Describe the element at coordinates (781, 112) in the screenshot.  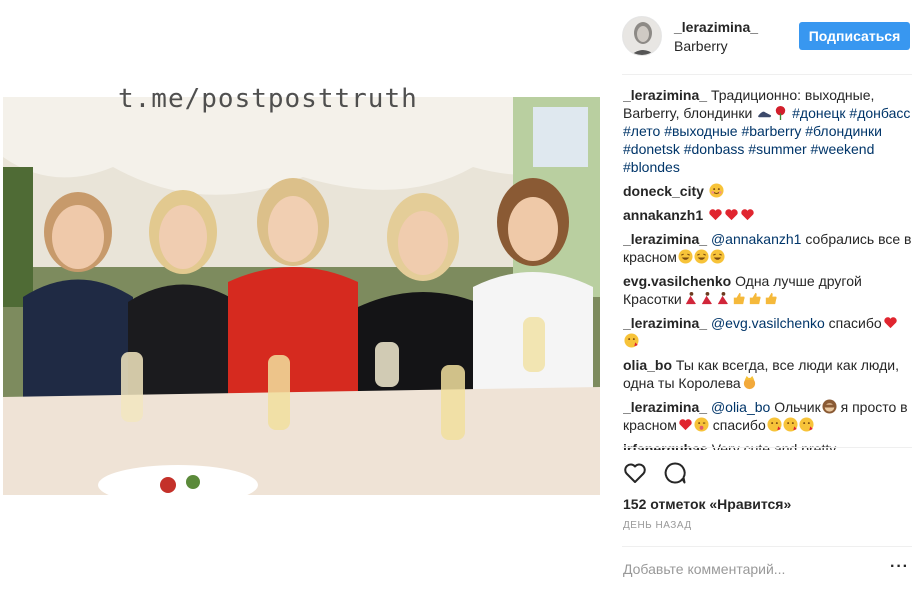
I see `rose-emoji-icon` at that location.